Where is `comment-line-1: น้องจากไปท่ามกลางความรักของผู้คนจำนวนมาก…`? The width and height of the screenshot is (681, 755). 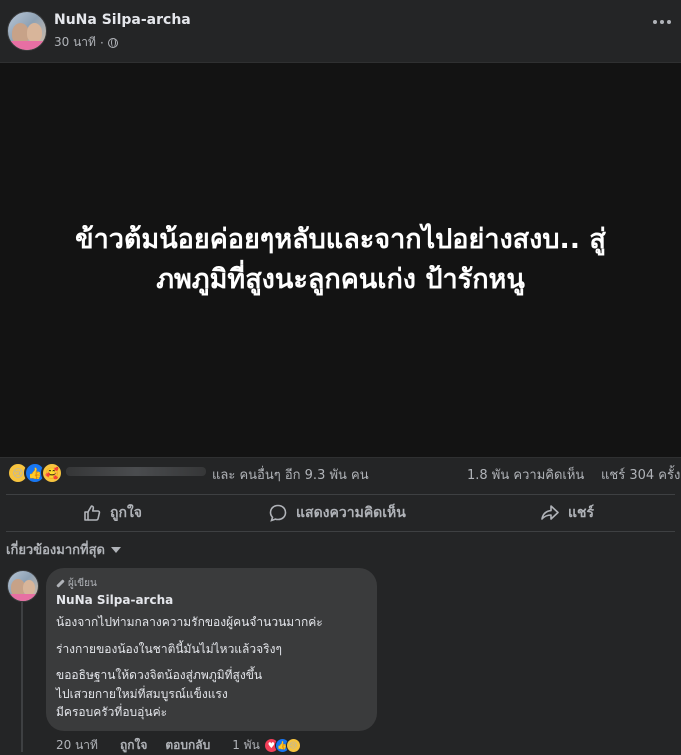 comment-line-1: น้องจากไปท่ามกลางความรักของผู้คนจำนวนมาก… is located at coordinates (189, 622).